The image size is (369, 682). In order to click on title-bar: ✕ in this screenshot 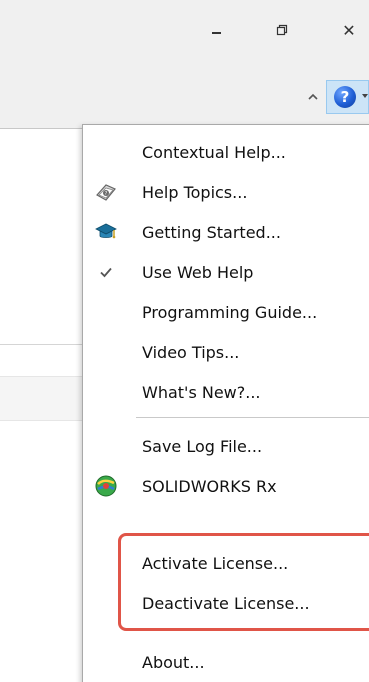, I will do `click(184, 34)`.